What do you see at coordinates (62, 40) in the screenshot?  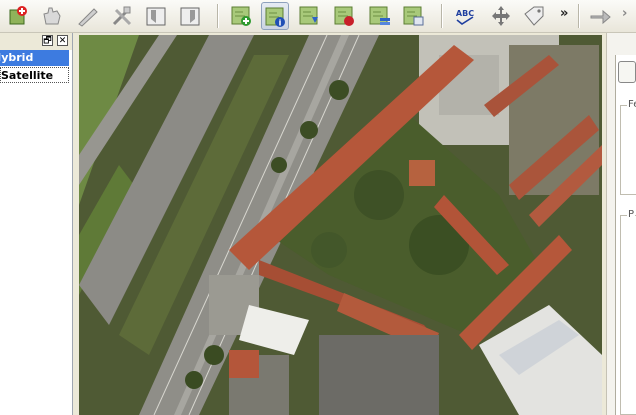 I see `close-icon: ✕` at bounding box center [62, 40].